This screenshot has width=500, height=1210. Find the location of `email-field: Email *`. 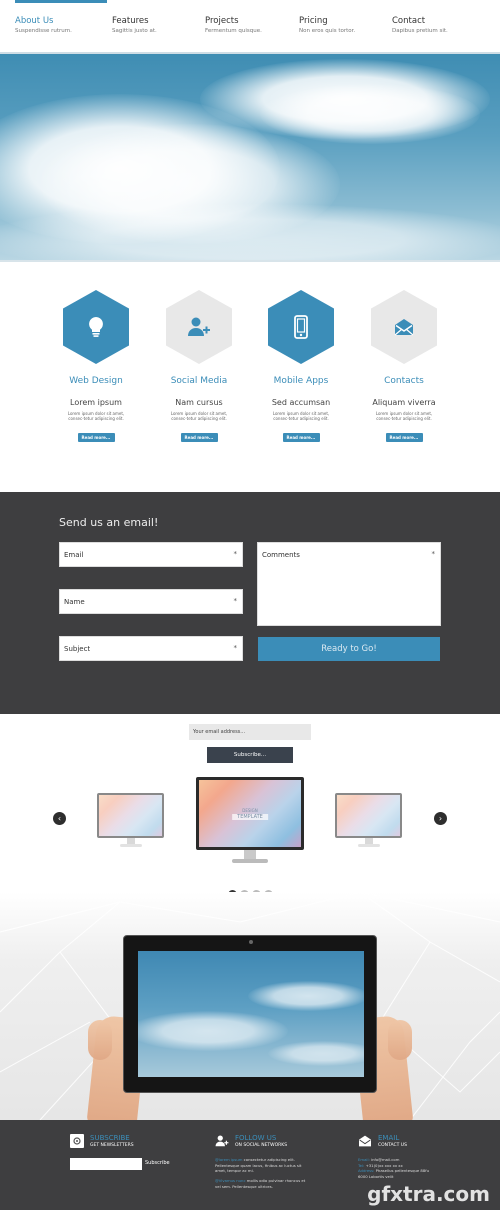

email-field: Email * is located at coordinates (151, 554).